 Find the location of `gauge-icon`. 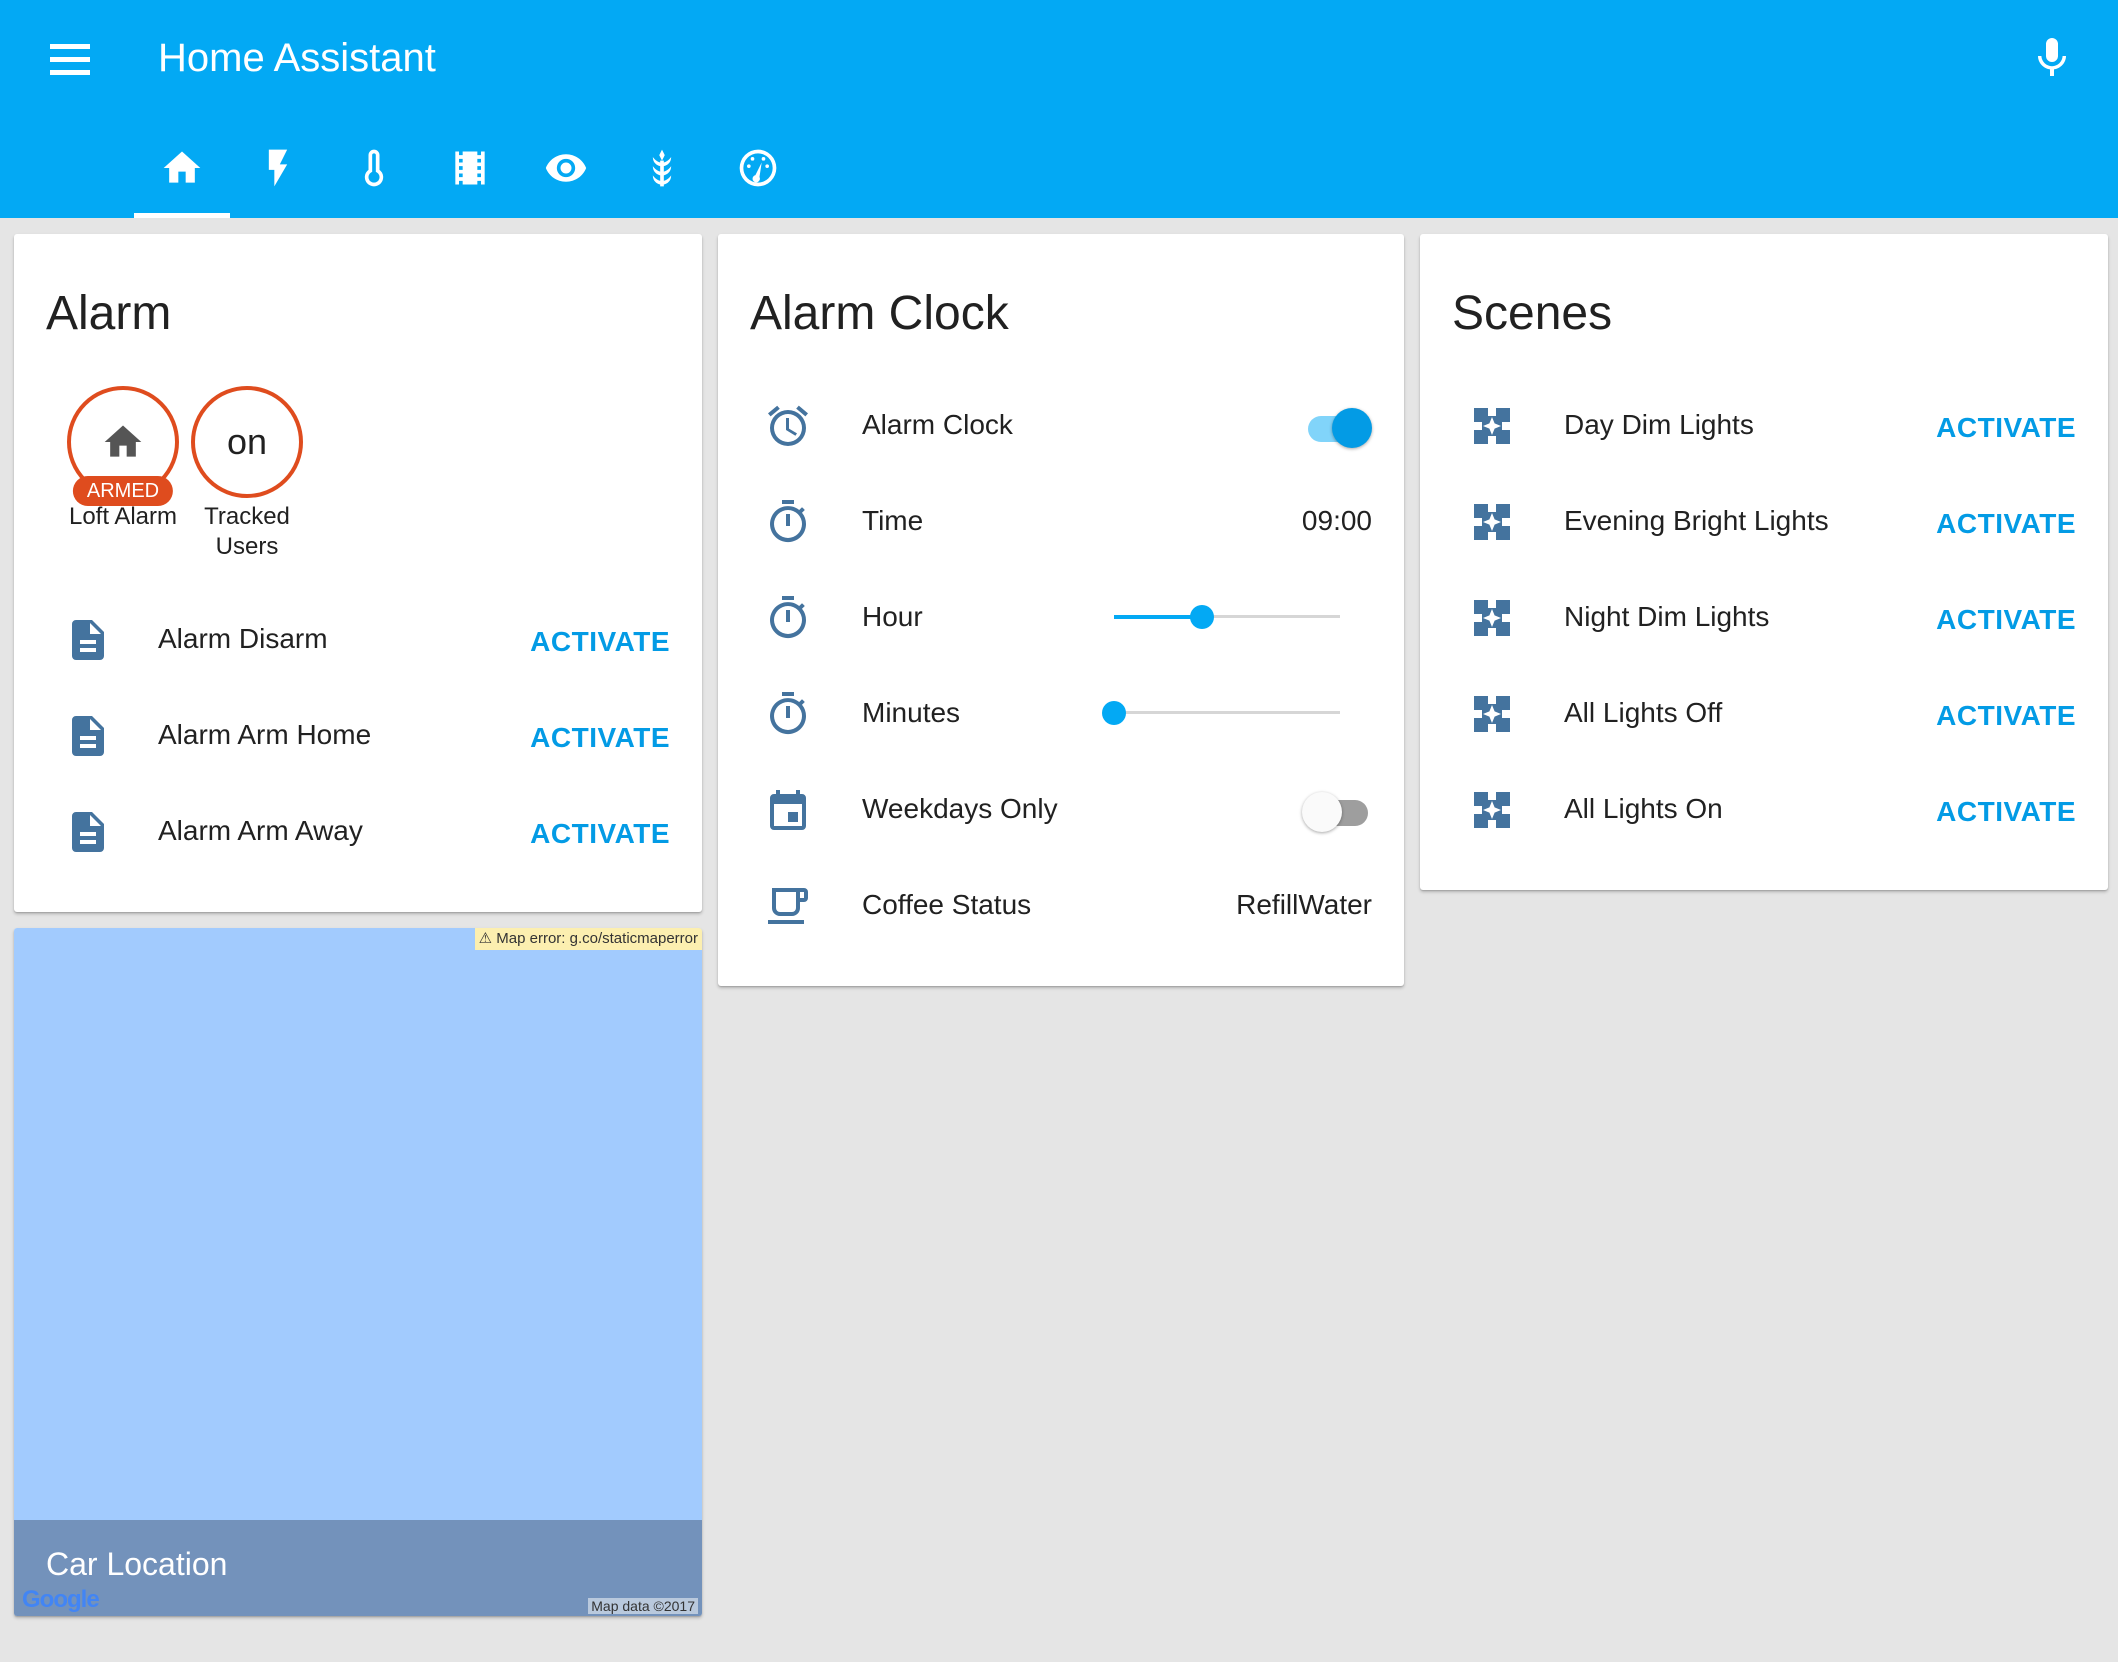

gauge-icon is located at coordinates (758, 168).